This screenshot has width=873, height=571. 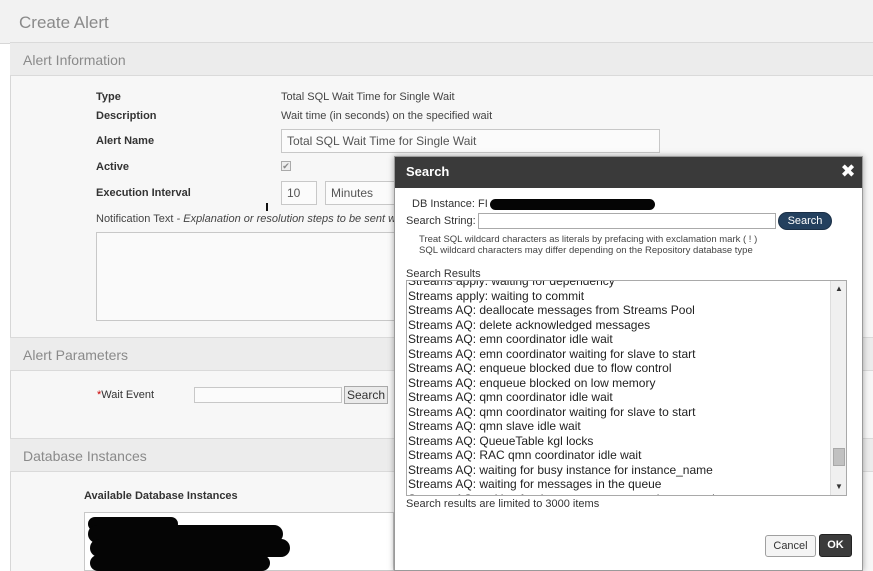 What do you see at coordinates (619, 285) in the screenshot?
I see `list-item: Streams apply: waiting for dependency` at bounding box center [619, 285].